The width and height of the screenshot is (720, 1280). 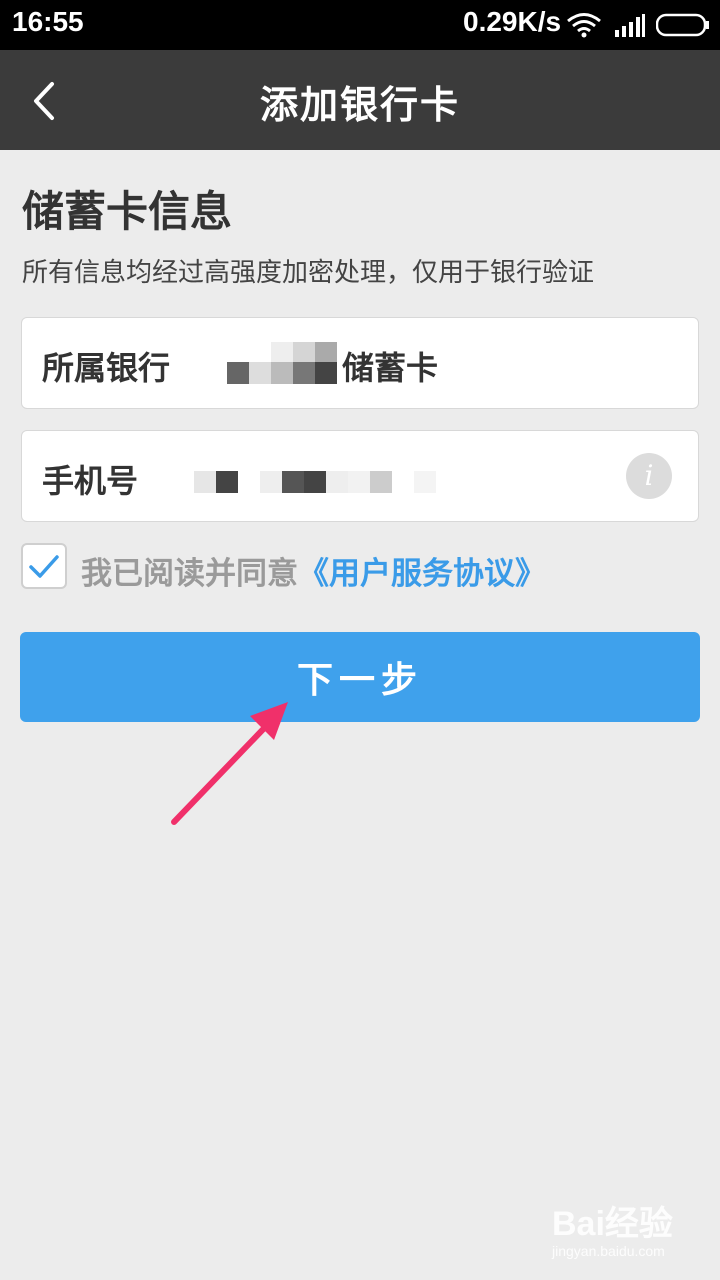 What do you see at coordinates (359, 105) in the screenshot?
I see `page-title: 添加银行卡` at bounding box center [359, 105].